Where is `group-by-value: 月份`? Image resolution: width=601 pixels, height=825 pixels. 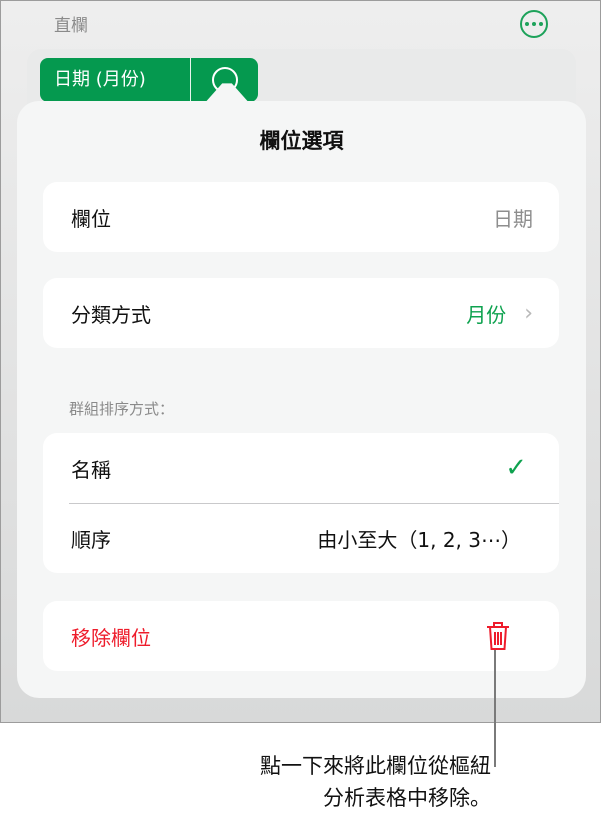
group-by-value: 月份 is located at coordinates (486, 314).